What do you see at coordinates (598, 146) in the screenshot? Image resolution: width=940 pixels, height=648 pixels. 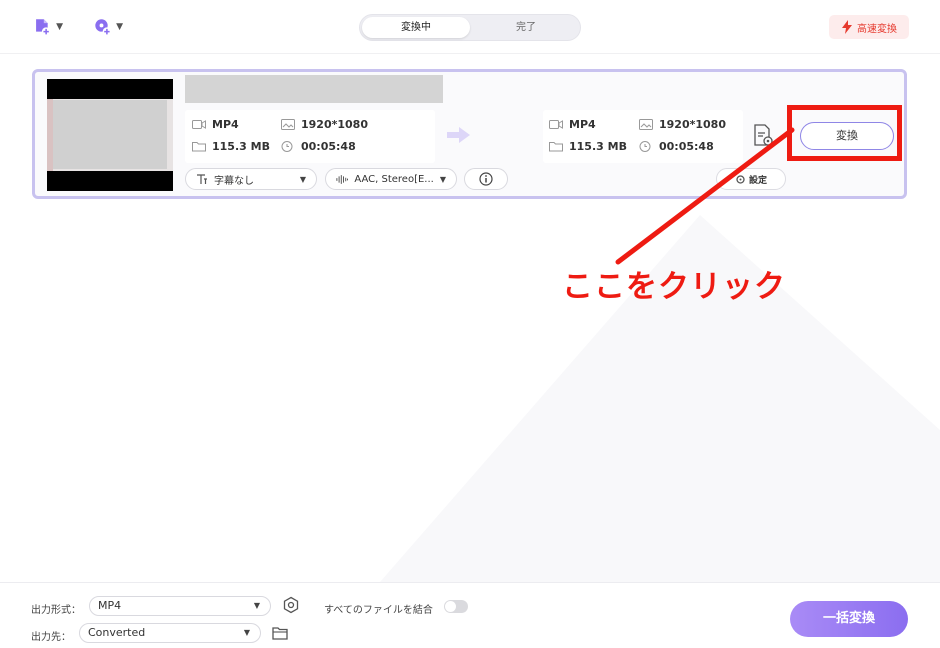 I see `target-size: 115.3 MB` at bounding box center [598, 146].